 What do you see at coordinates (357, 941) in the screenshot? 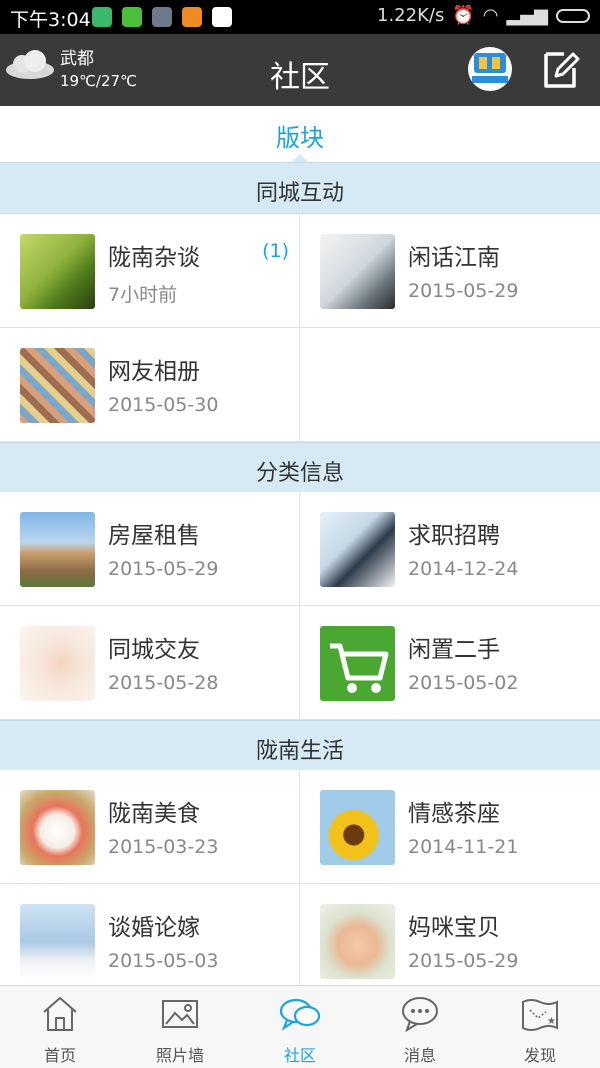
I see `baby-thumbnail` at bounding box center [357, 941].